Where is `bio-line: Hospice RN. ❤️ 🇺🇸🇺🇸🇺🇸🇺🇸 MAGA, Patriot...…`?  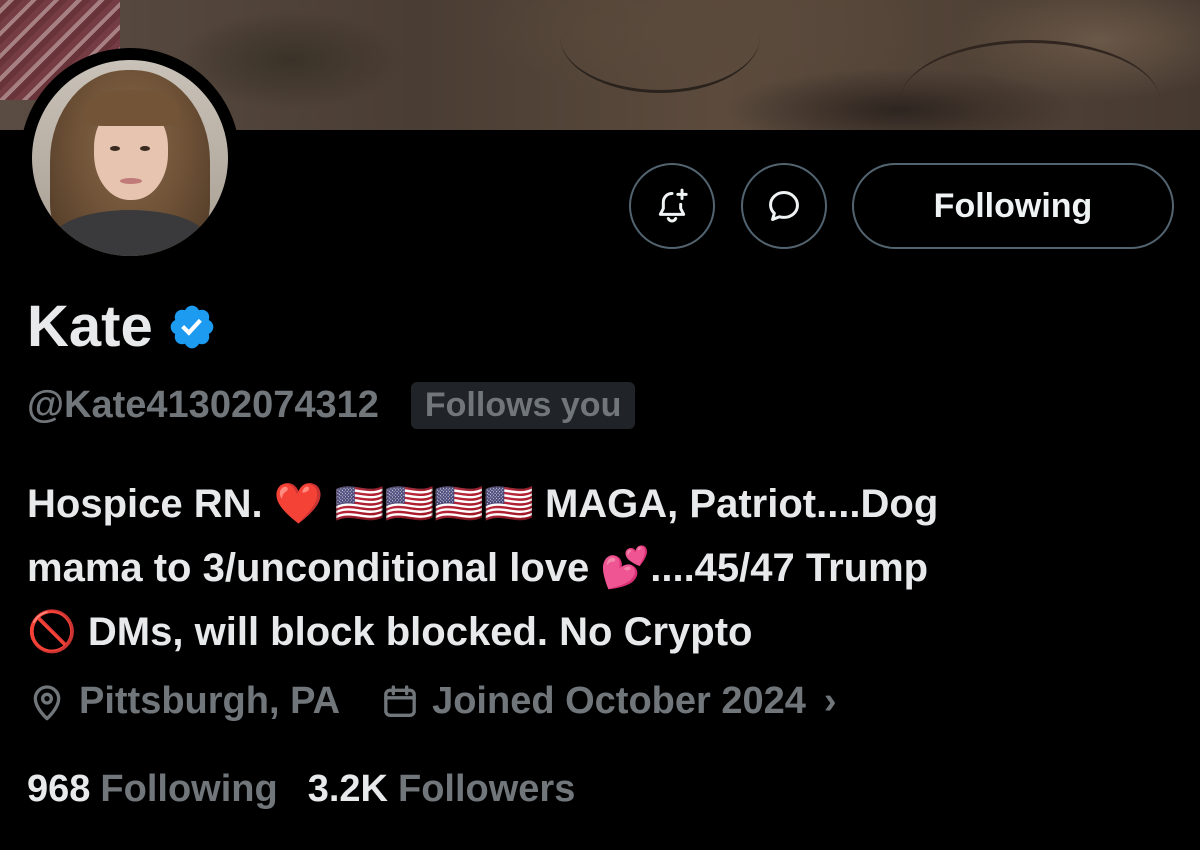
bio-line: Hospice RN. ❤️ 🇺🇸🇺🇸🇺🇸🇺🇸 MAGA, Patriot...… is located at coordinates (483, 504).